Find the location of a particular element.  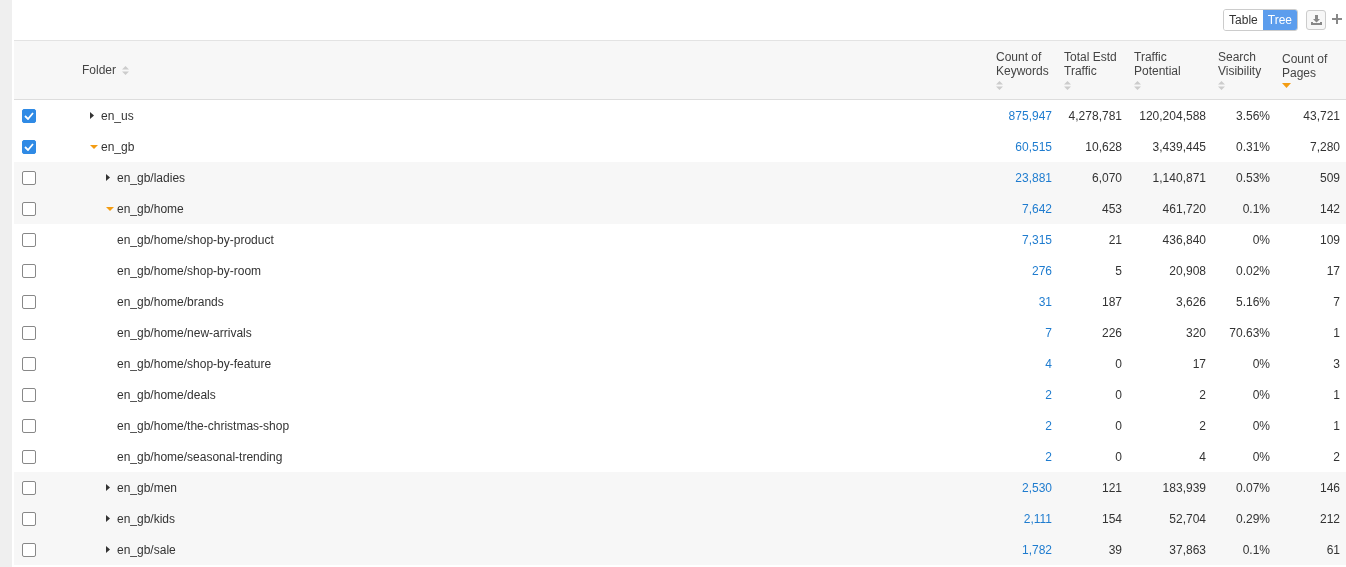

folder-name: en_gb/home/shop-by-product is located at coordinates (195, 239).